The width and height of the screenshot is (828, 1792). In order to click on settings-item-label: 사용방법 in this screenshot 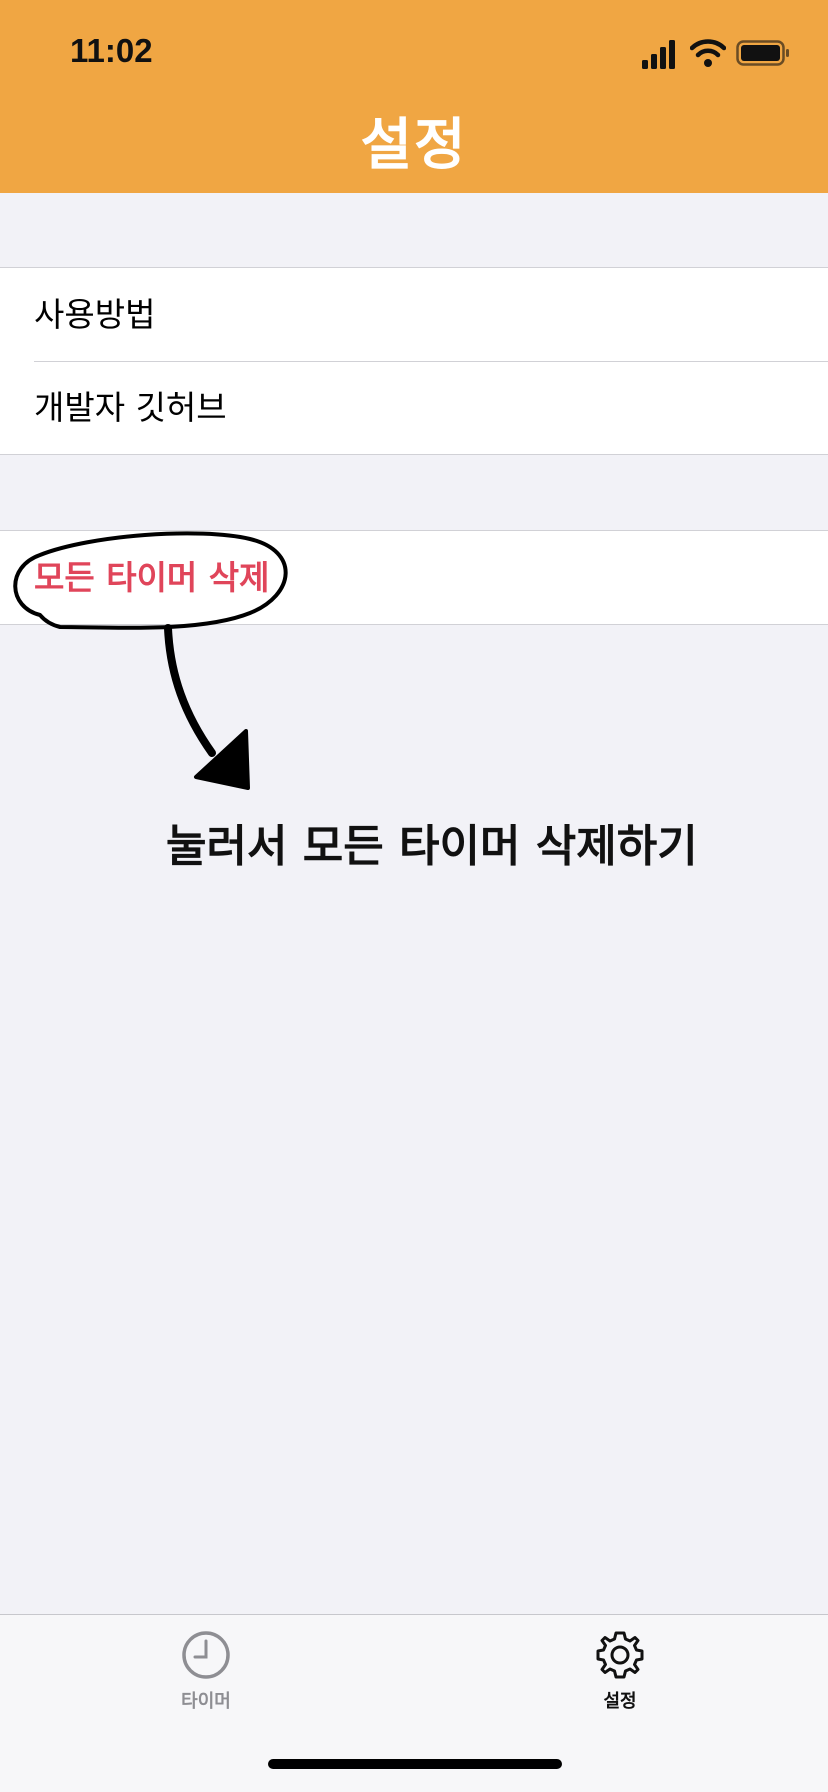, I will do `click(95, 314)`.